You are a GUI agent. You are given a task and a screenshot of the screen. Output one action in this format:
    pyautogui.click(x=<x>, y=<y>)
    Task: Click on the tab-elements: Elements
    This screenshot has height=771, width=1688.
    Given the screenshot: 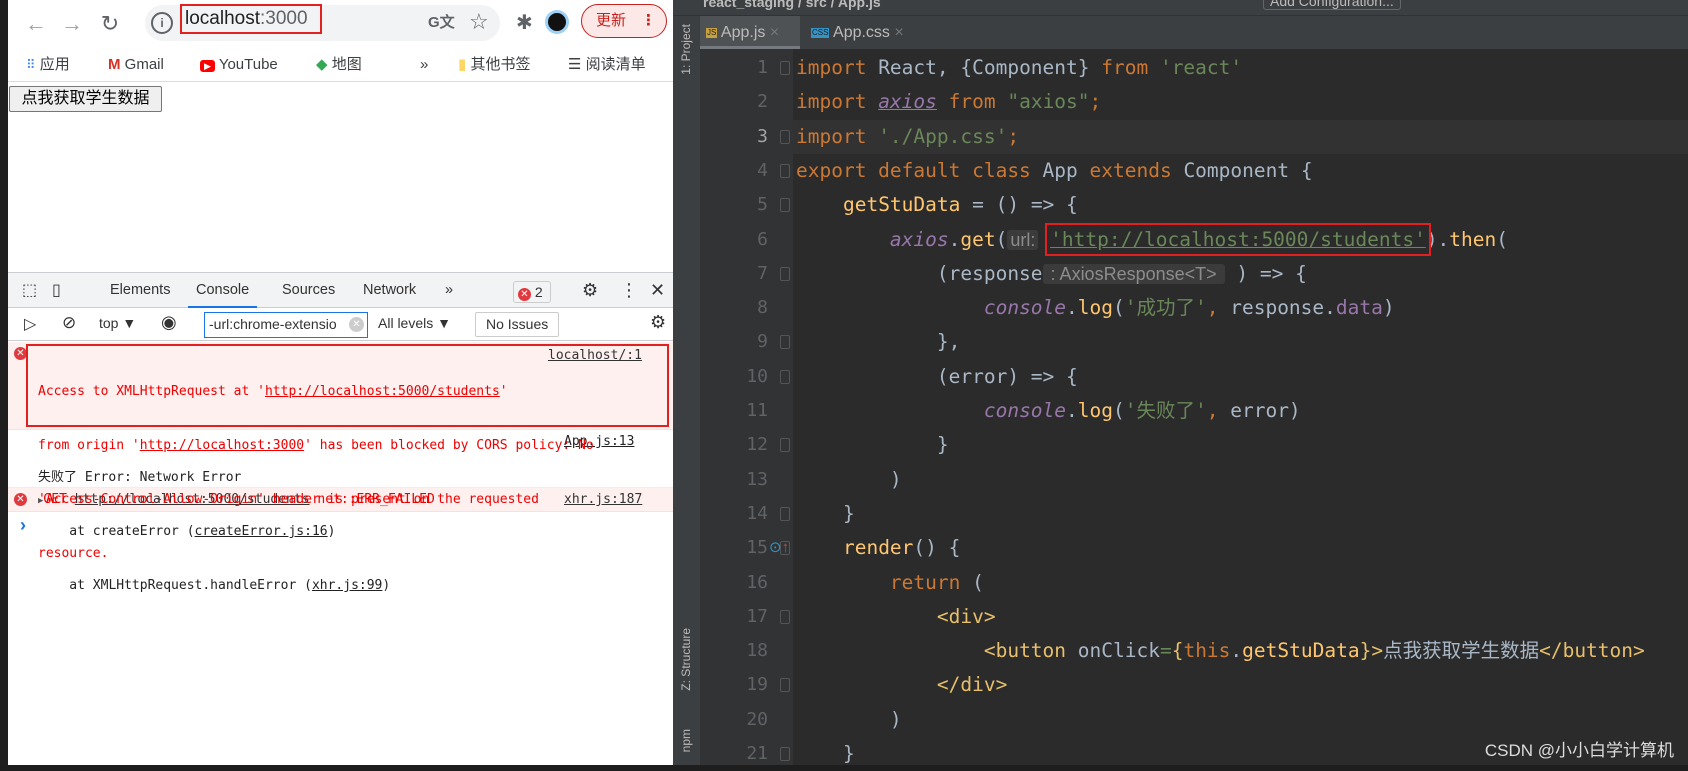 What is the action you would take?
    pyautogui.click(x=140, y=290)
    